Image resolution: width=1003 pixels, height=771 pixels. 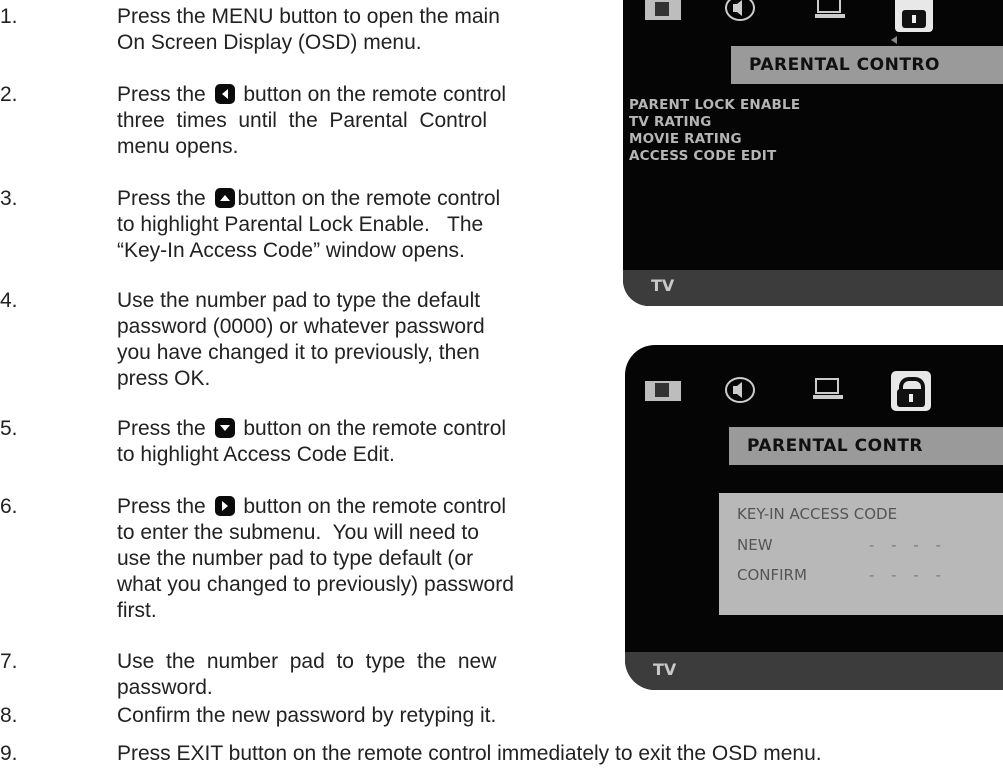 What do you see at coordinates (269, 42) in the screenshot?
I see `step-line: On Screen Display (OSD) menu.` at bounding box center [269, 42].